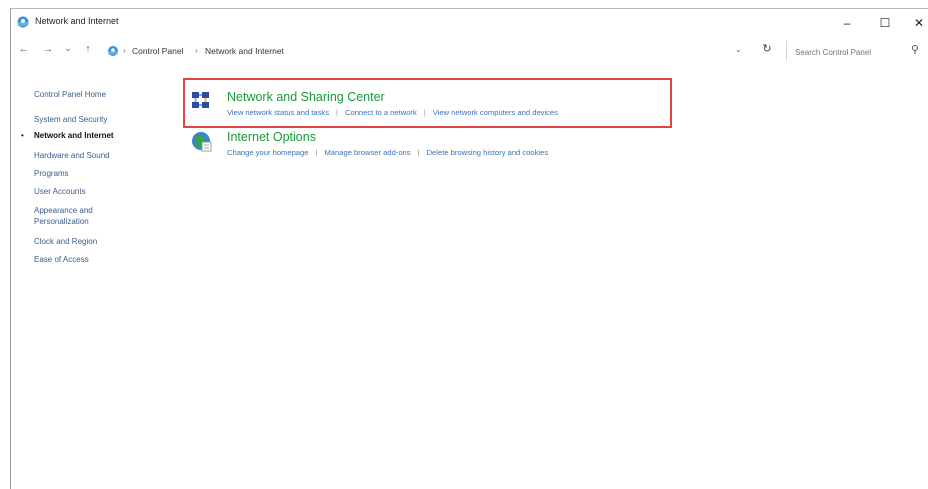  I want to click on sidebar-item-hardware-and-sound: Hardware and Sound, so click(72, 155).